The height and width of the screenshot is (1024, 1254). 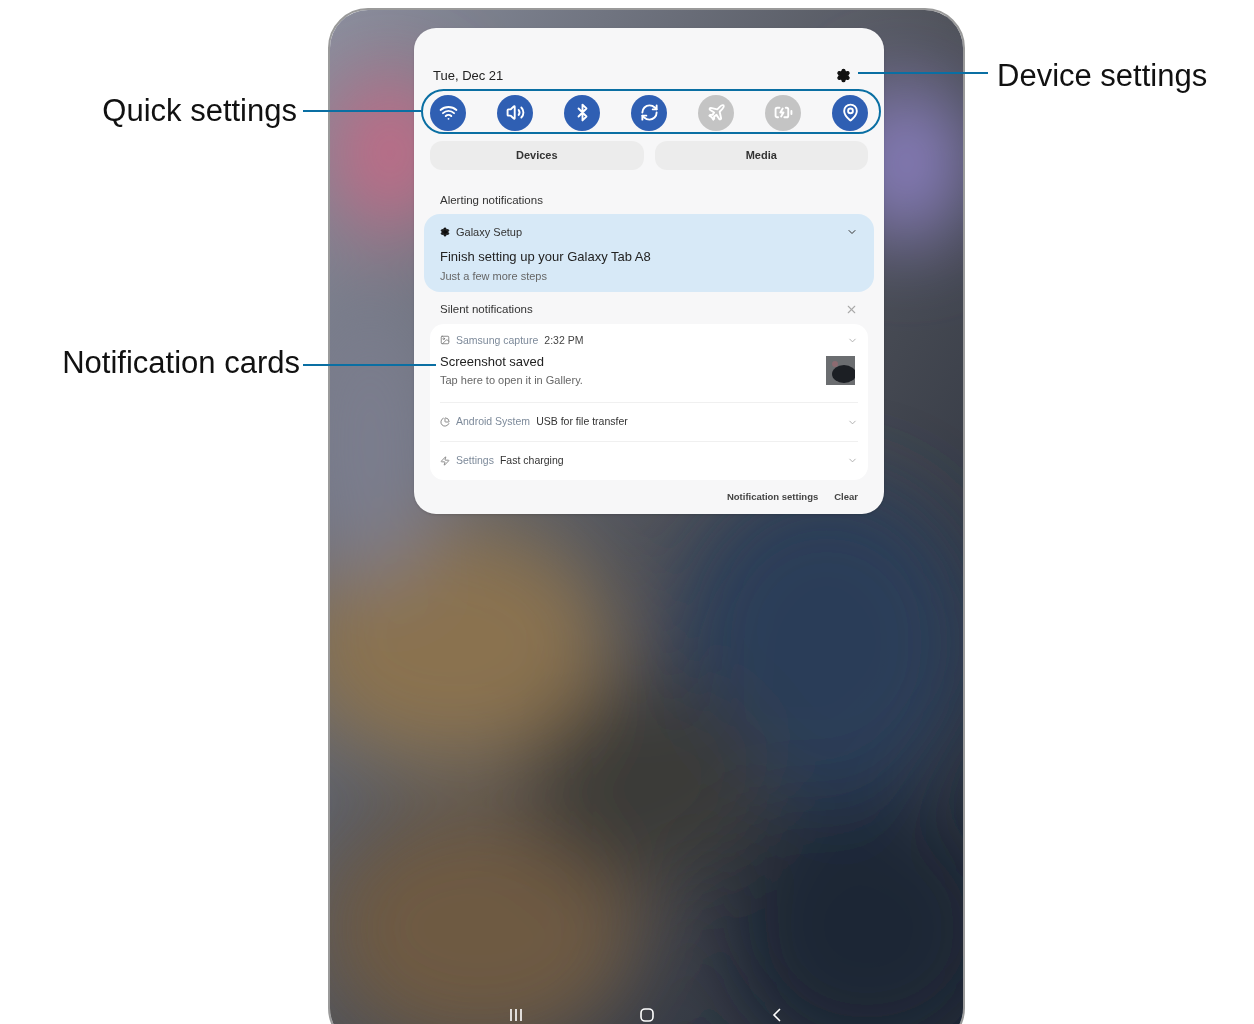 What do you see at coordinates (1102, 76) in the screenshot?
I see `callout-label: Device settings` at bounding box center [1102, 76].